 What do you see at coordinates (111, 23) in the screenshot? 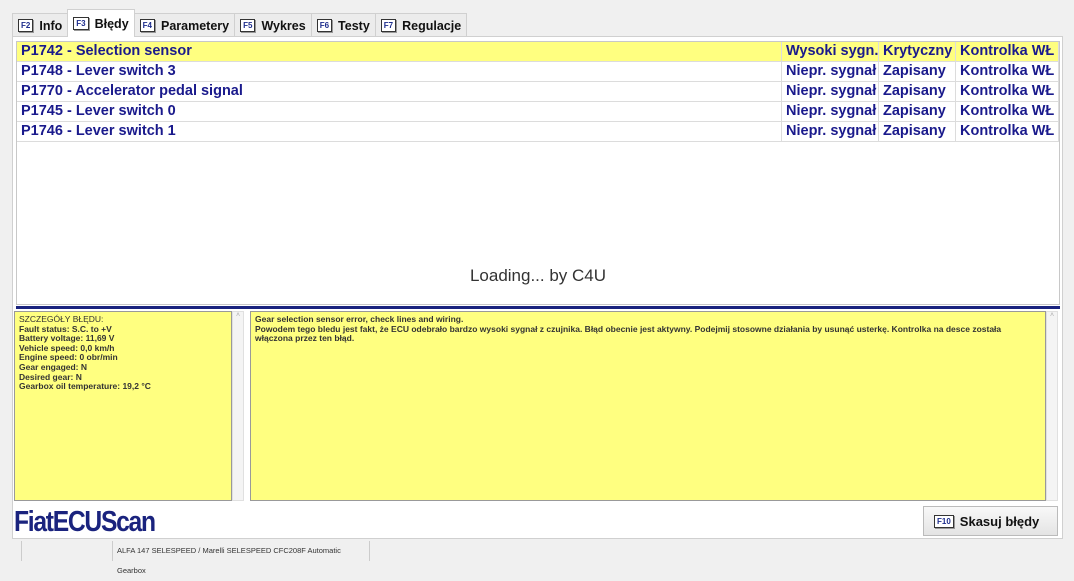
I see `tab-label: Błędy` at bounding box center [111, 23].